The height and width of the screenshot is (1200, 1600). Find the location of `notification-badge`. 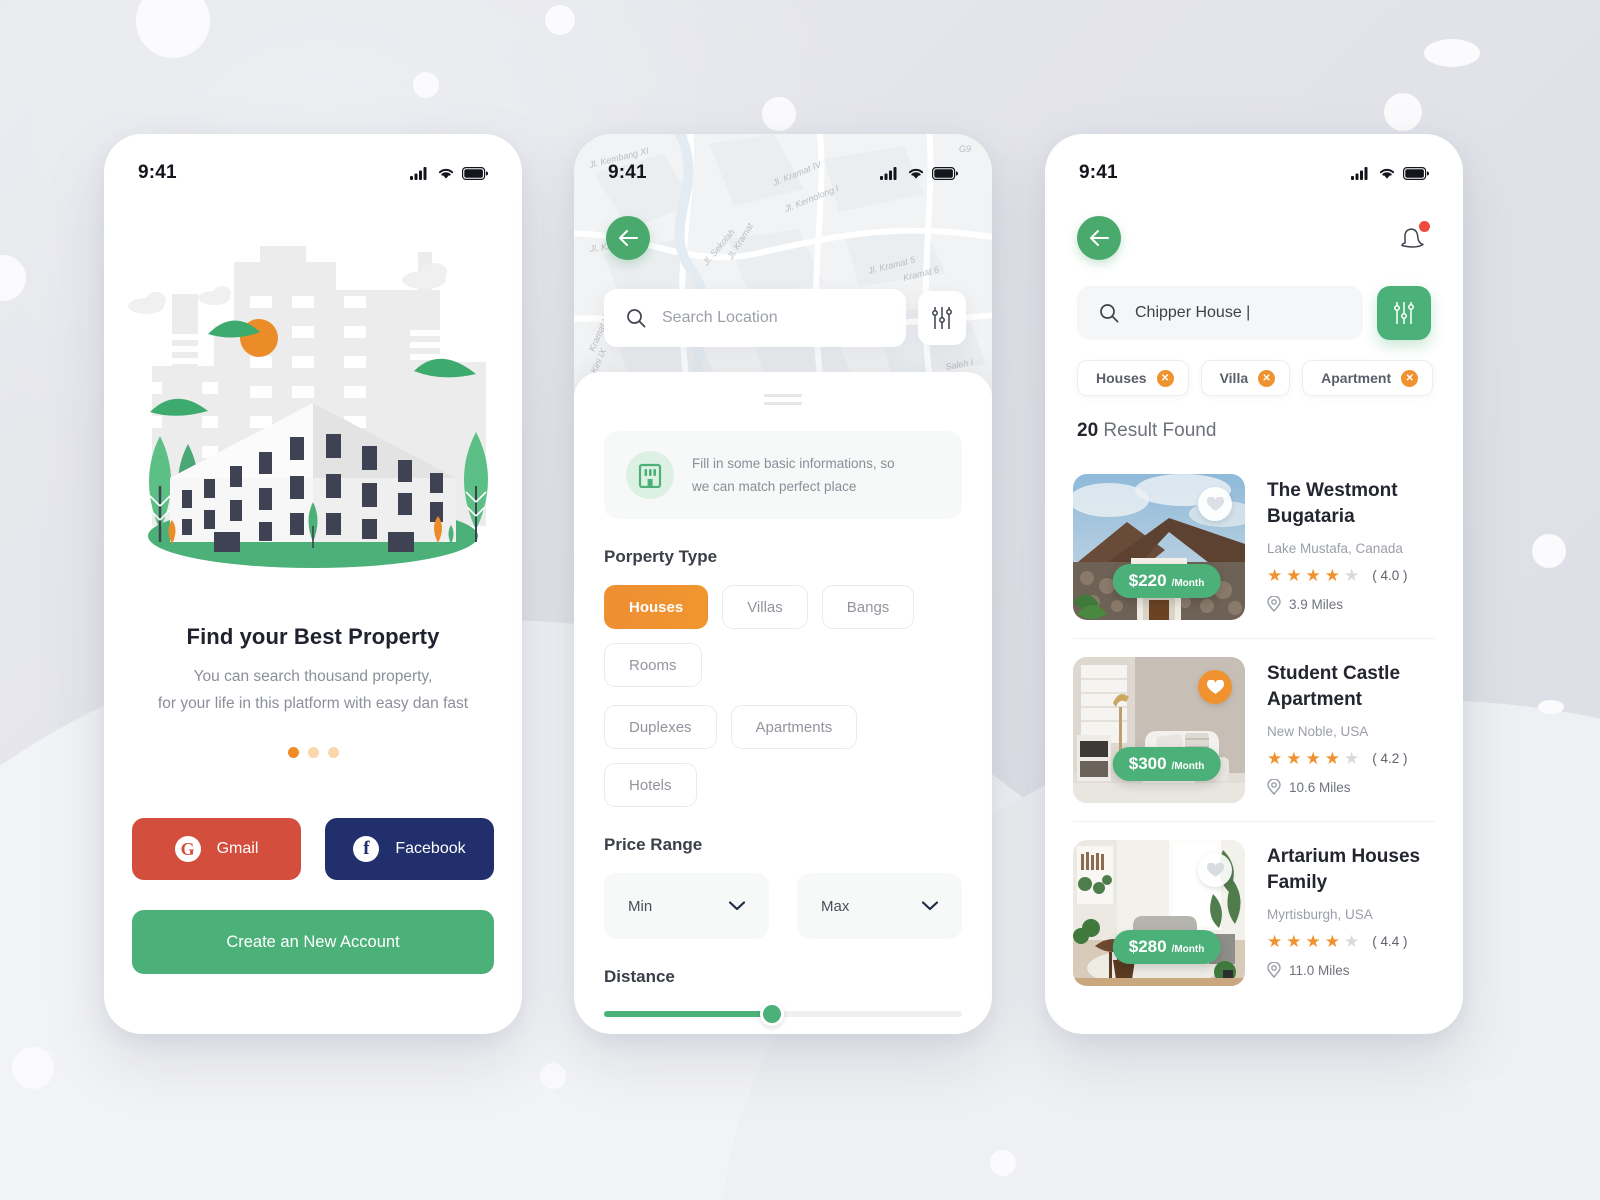

notification-badge is located at coordinates (1424, 226).